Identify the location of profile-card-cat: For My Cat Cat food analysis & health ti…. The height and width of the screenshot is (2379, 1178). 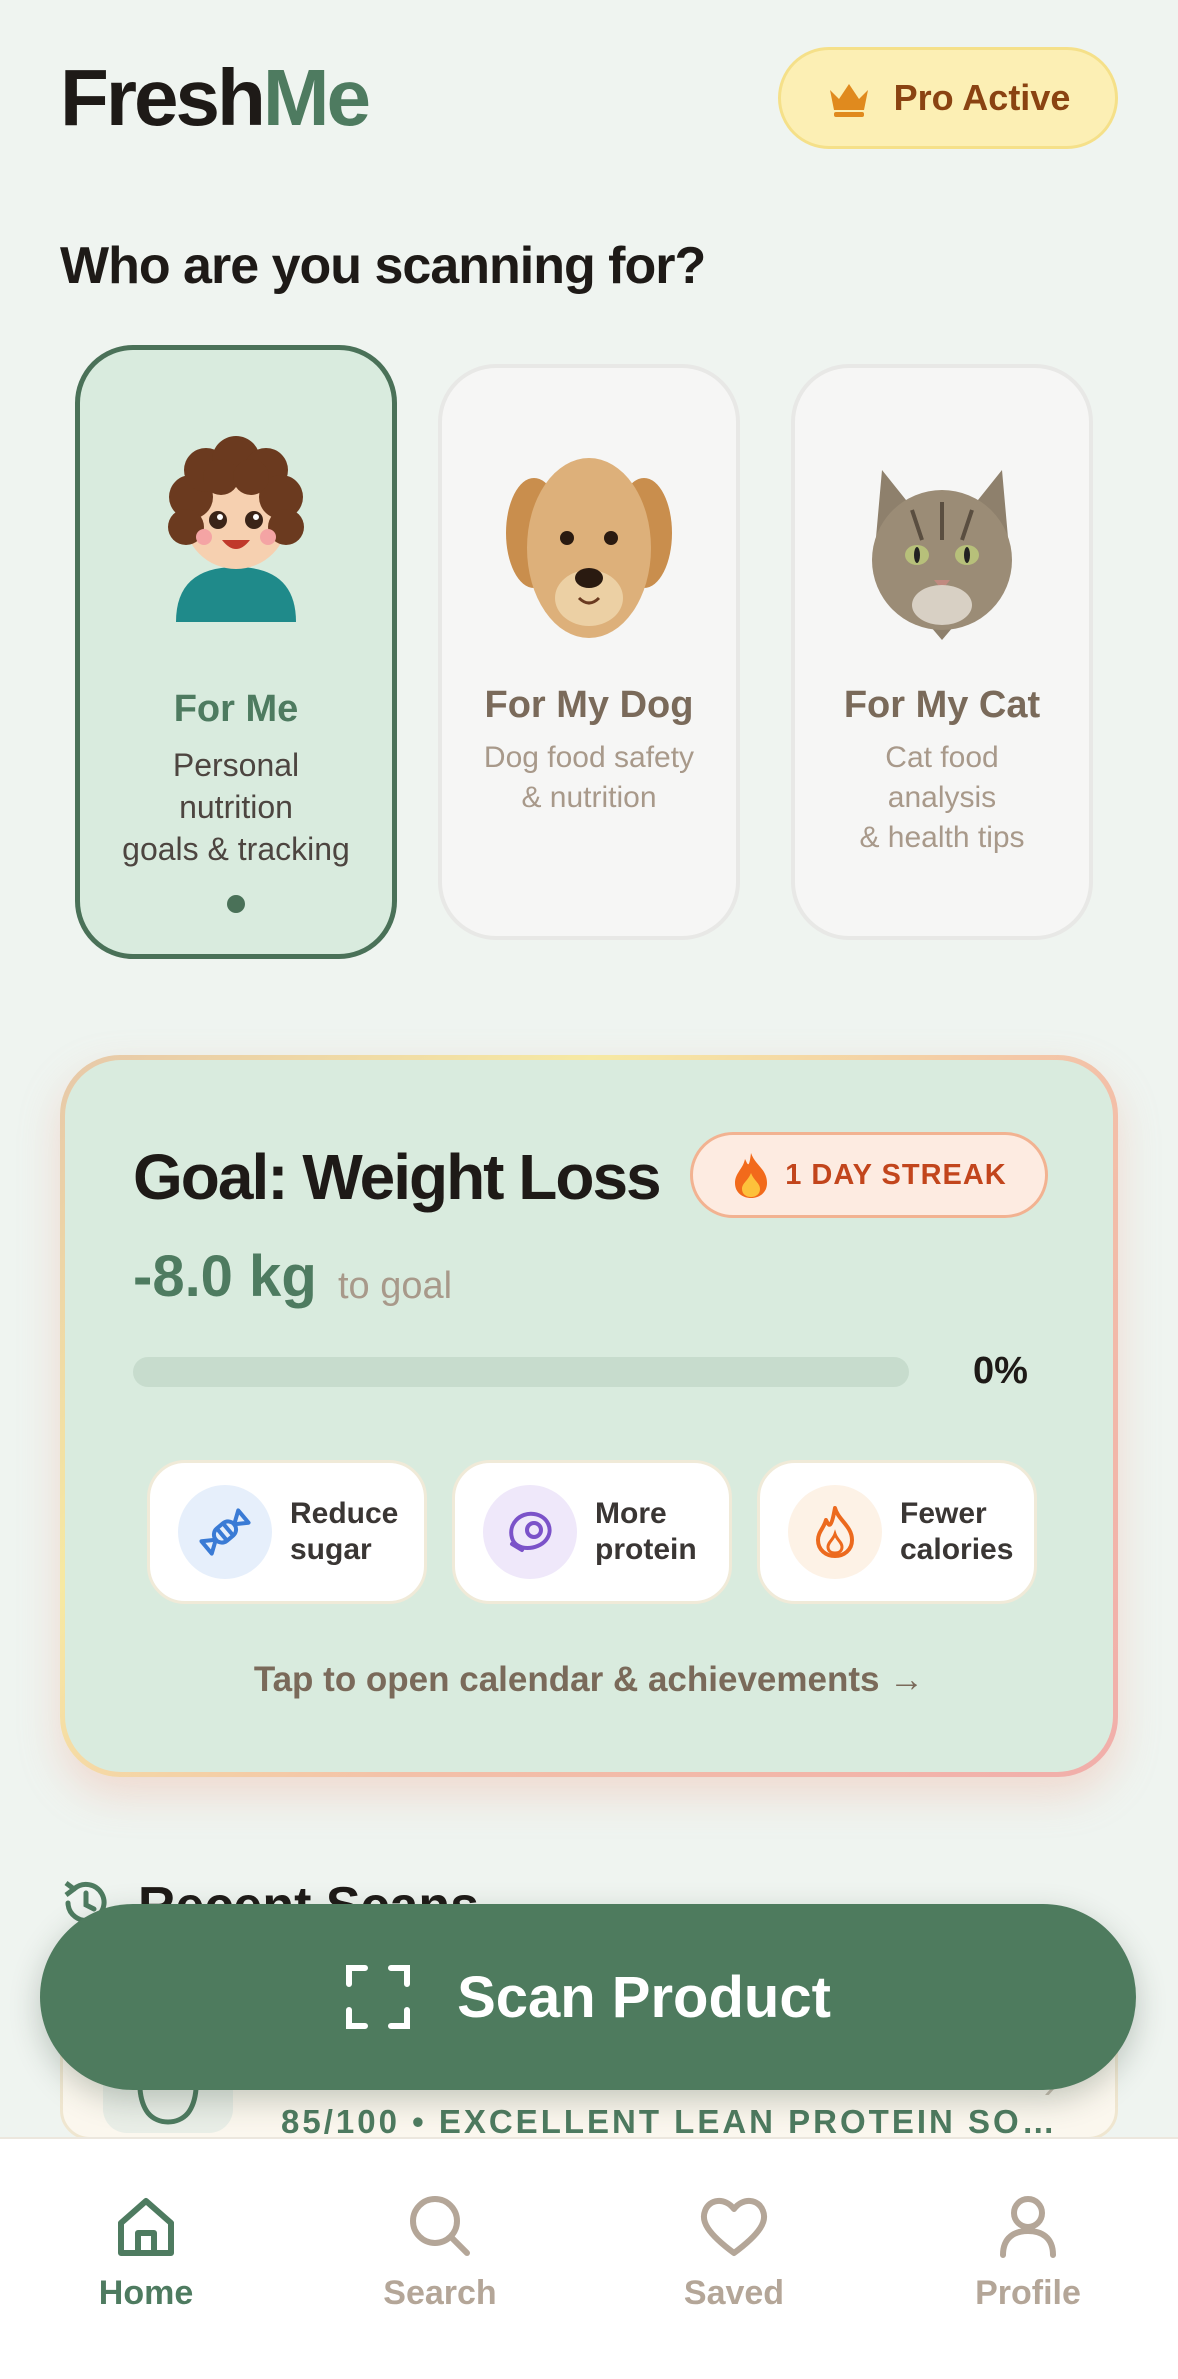
(942, 652).